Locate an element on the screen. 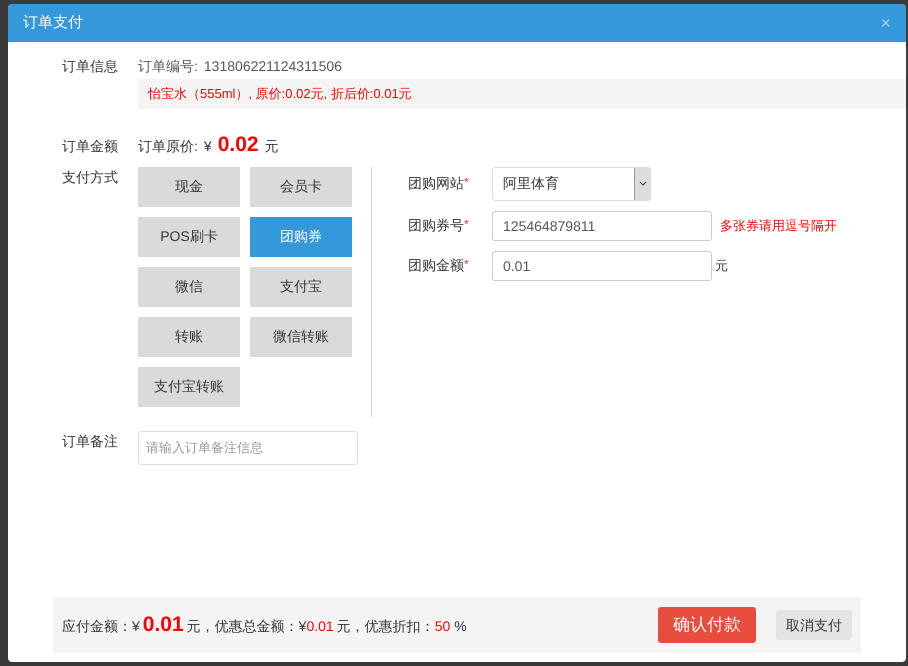  discount-rate: 50 is located at coordinates (442, 626).